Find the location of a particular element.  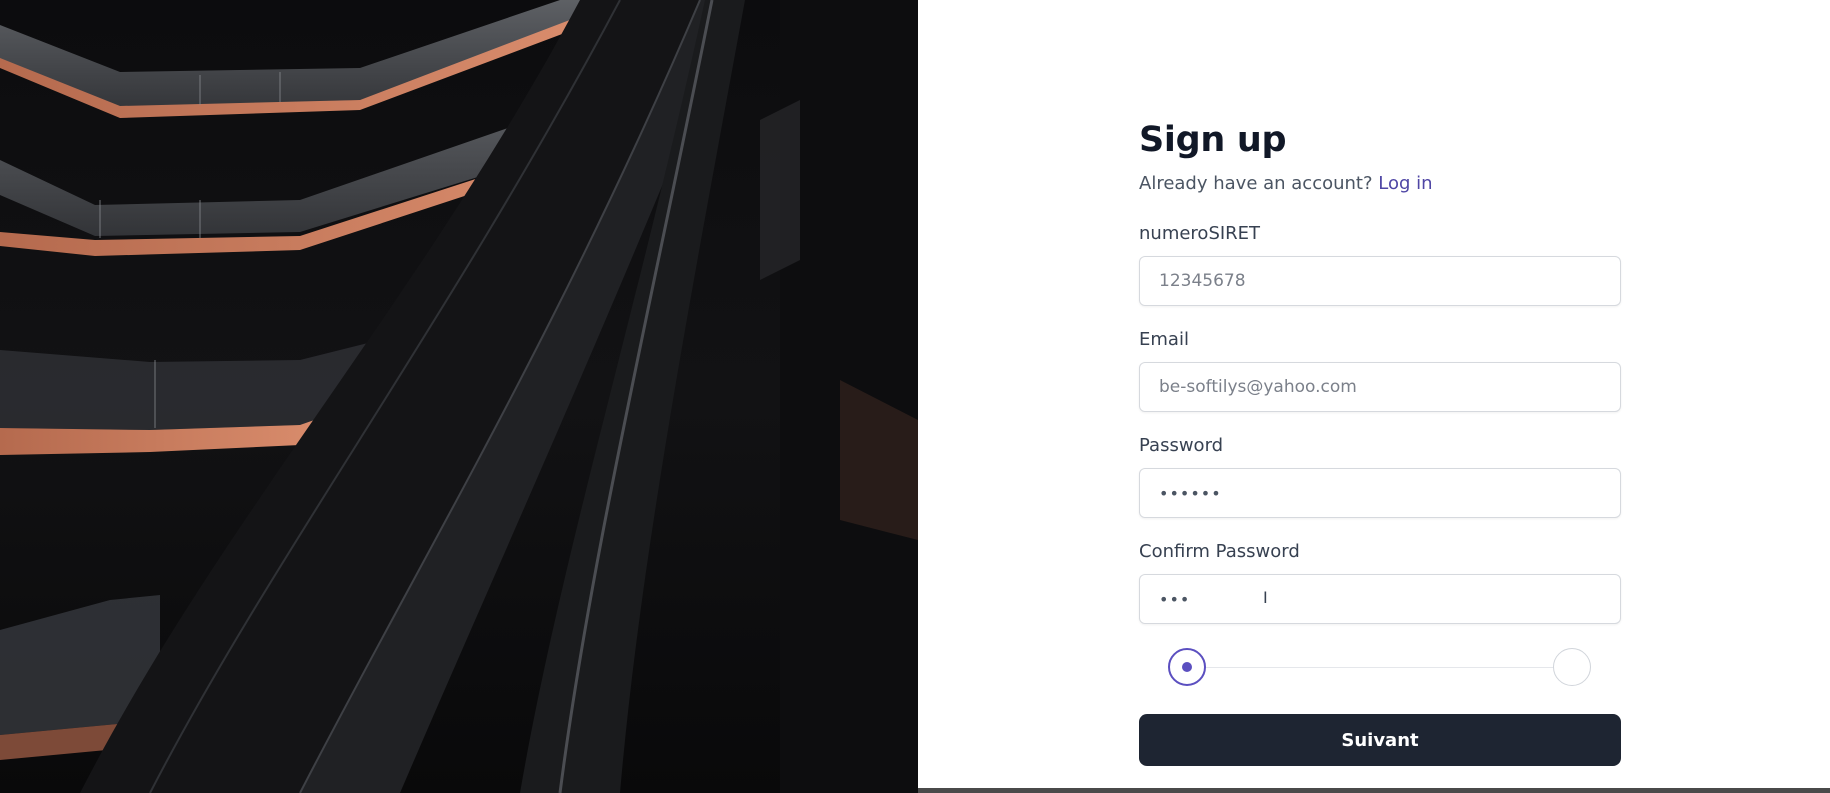

step-2-inactive is located at coordinates (1572, 667).